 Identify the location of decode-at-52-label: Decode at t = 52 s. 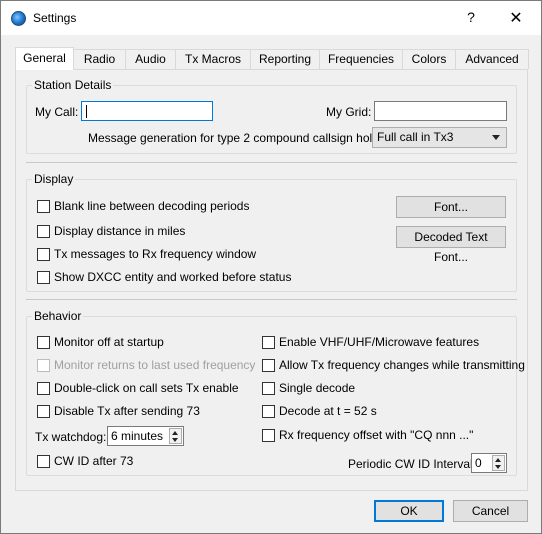
(328, 411).